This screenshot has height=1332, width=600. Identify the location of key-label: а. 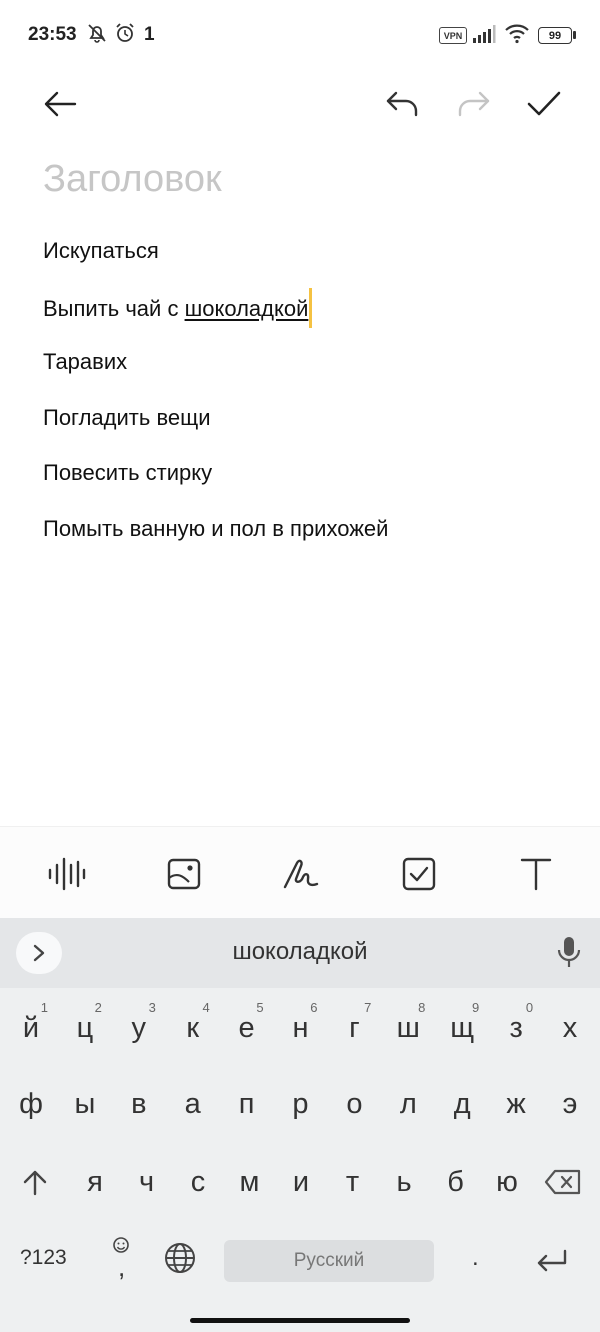
(192, 1103).